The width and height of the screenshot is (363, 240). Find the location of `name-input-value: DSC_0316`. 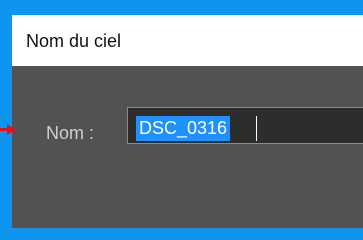

name-input-value: DSC_0316 is located at coordinates (183, 128).